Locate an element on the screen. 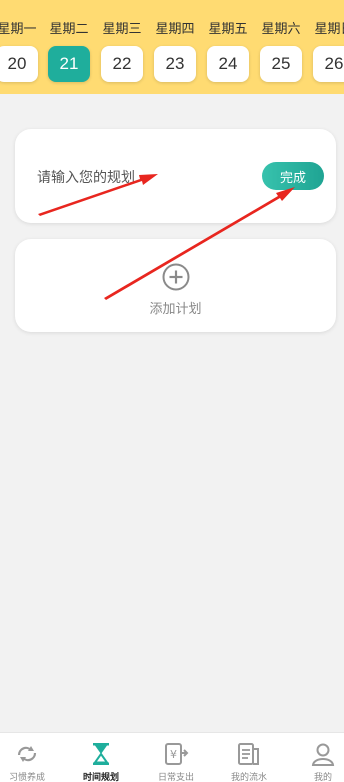 The width and height of the screenshot is (344, 782). day-friday: 星期五 24 is located at coordinates (228, 47).